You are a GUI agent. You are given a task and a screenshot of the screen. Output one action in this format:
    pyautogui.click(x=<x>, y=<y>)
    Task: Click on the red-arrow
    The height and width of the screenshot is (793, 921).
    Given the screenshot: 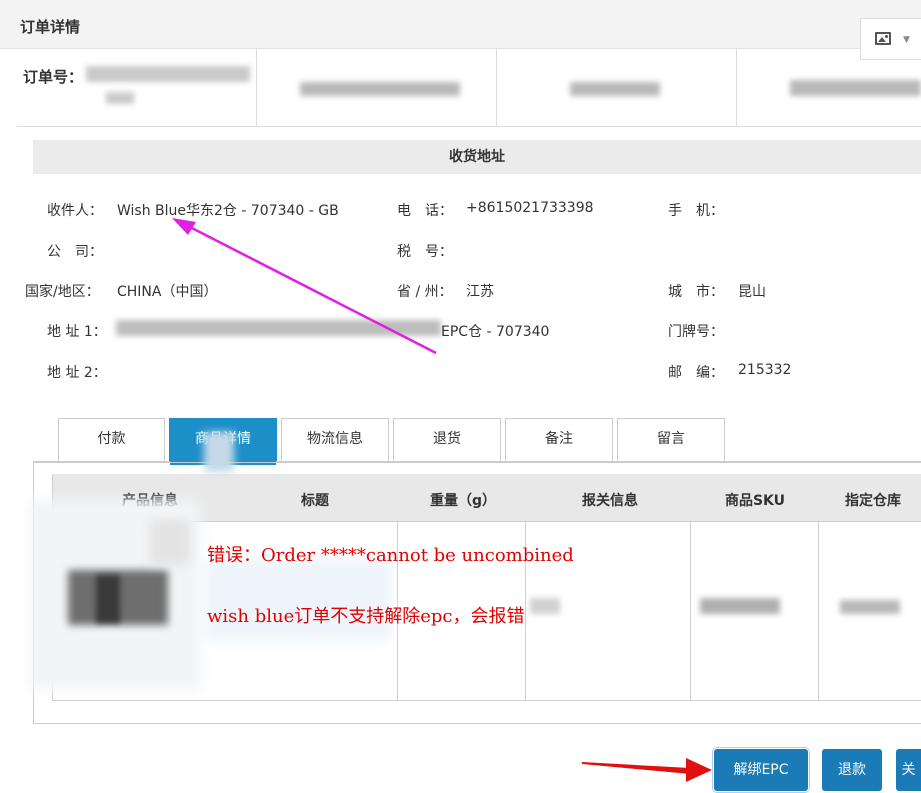 What is the action you would take?
    pyautogui.click(x=647, y=770)
    